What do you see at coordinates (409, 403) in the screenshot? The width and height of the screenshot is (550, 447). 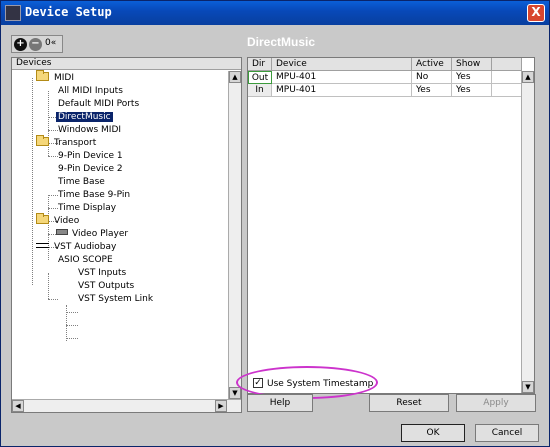 I see `reset-button: Reset` at bounding box center [409, 403].